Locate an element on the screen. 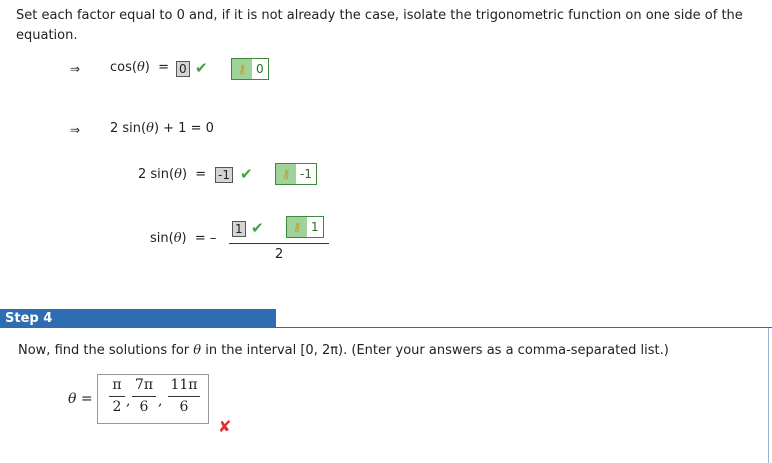 Image resolution: width=772 pixels, height=463 pixels. numerator-1: π is located at coordinates (117, 385).